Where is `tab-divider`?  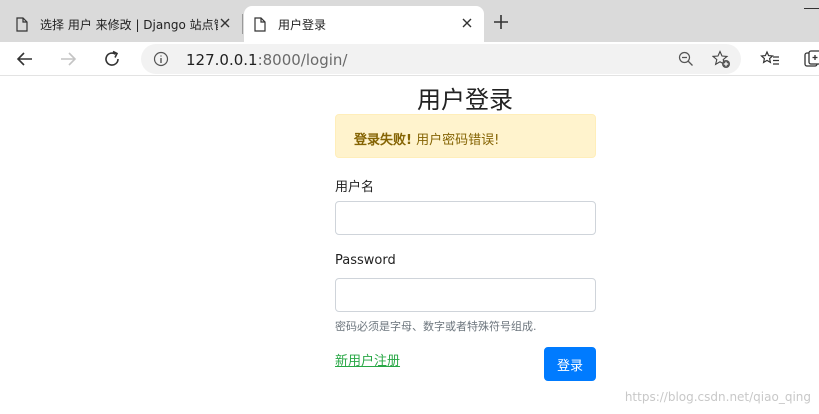
tab-divider is located at coordinates (242, 24).